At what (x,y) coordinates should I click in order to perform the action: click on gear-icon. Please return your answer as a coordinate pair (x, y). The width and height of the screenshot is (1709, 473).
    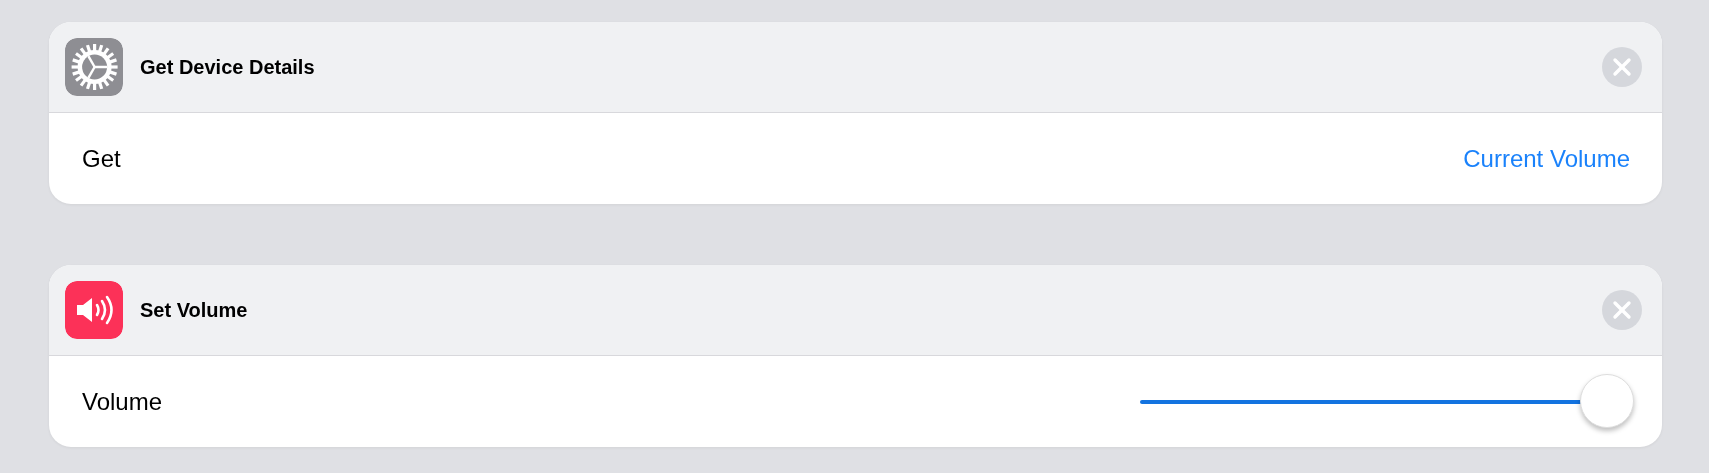
    Looking at the image, I should click on (94, 67).